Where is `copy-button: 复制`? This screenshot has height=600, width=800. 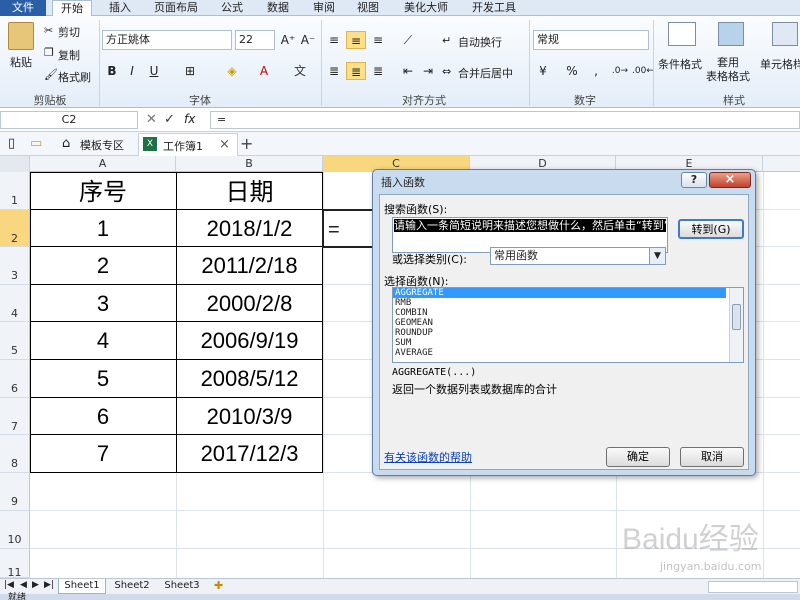
copy-button: 复制 is located at coordinates (69, 55).